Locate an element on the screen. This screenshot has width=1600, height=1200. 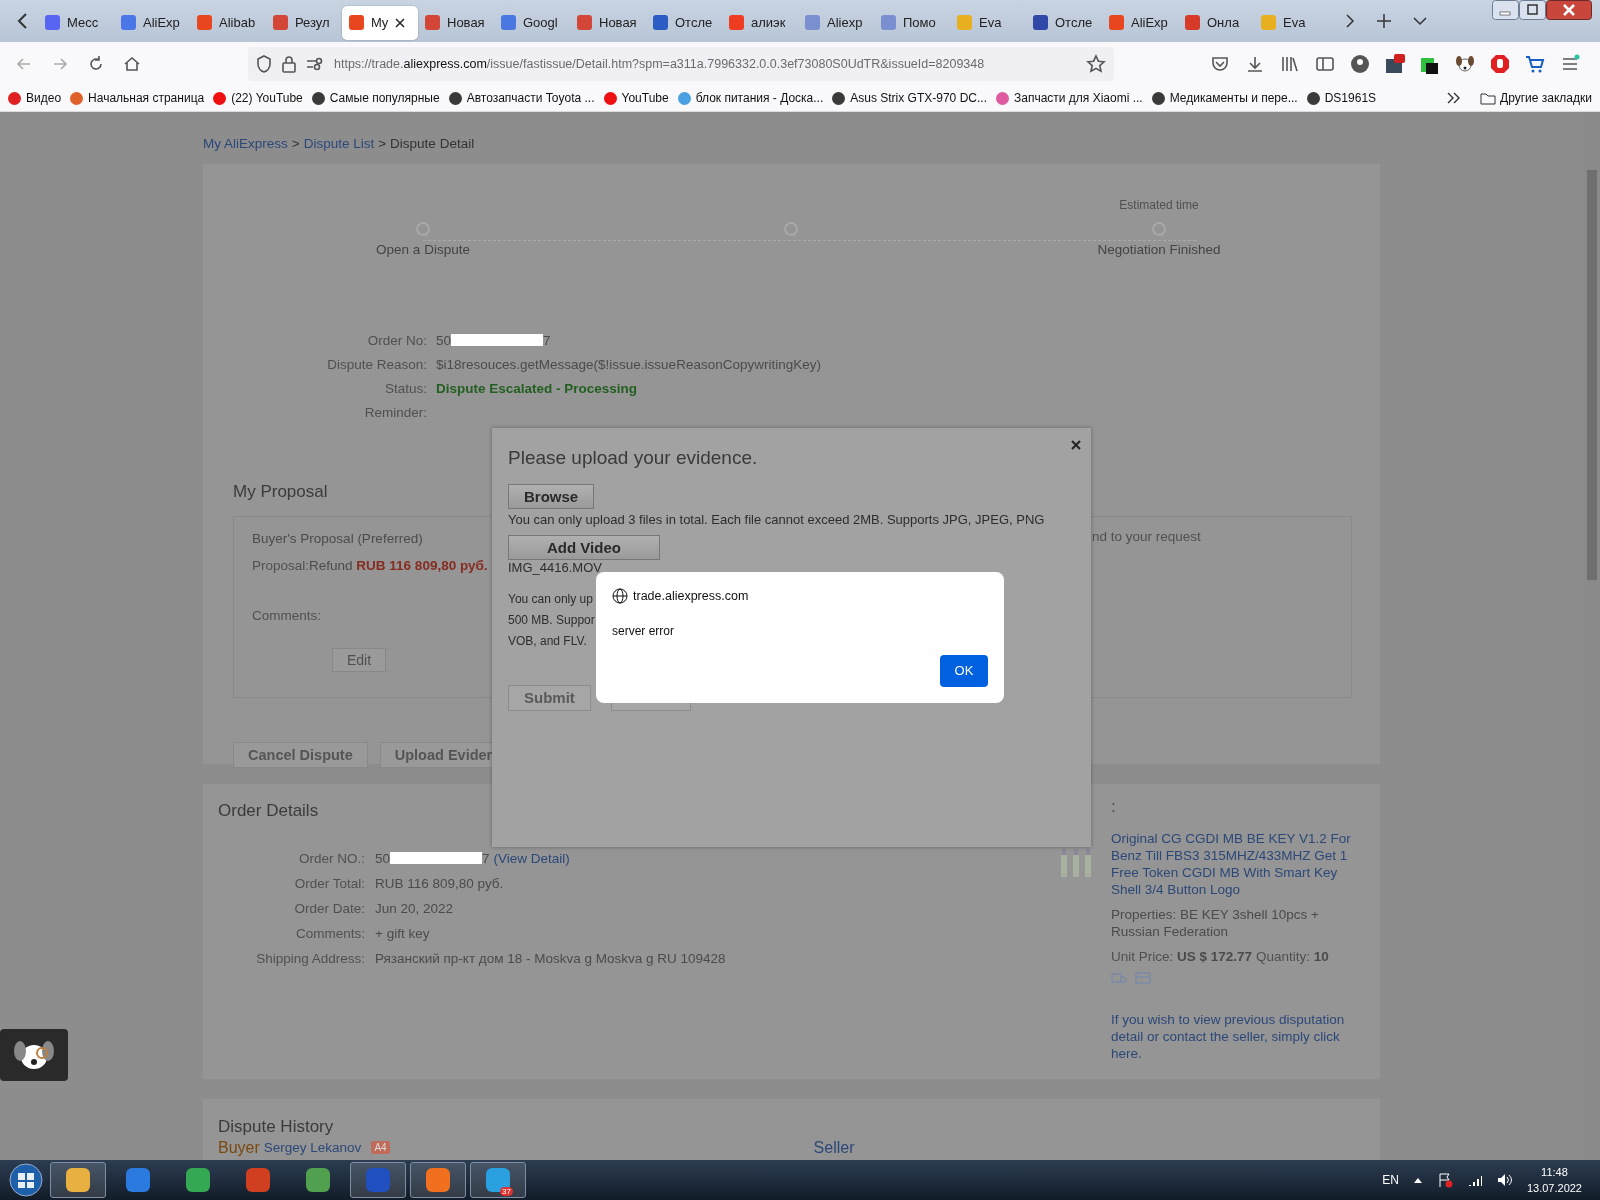
section-heading: Dispute History is located at coordinates (276, 1126).